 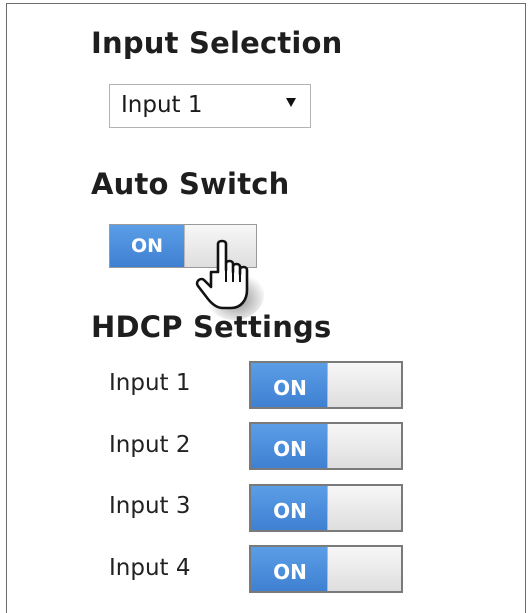 I want to click on hdcp-input-2-knob, so click(x=364, y=446).